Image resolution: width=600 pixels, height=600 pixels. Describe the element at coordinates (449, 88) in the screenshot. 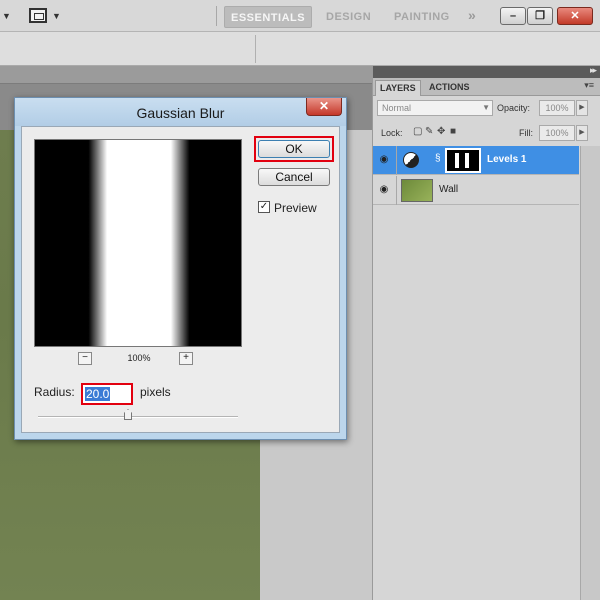

I see `tab-actions: ACTIONS` at that location.